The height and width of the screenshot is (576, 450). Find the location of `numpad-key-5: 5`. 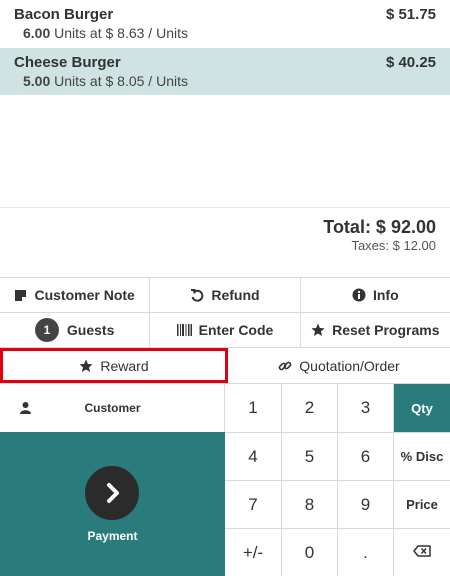

numpad-key-5: 5 is located at coordinates (310, 456).